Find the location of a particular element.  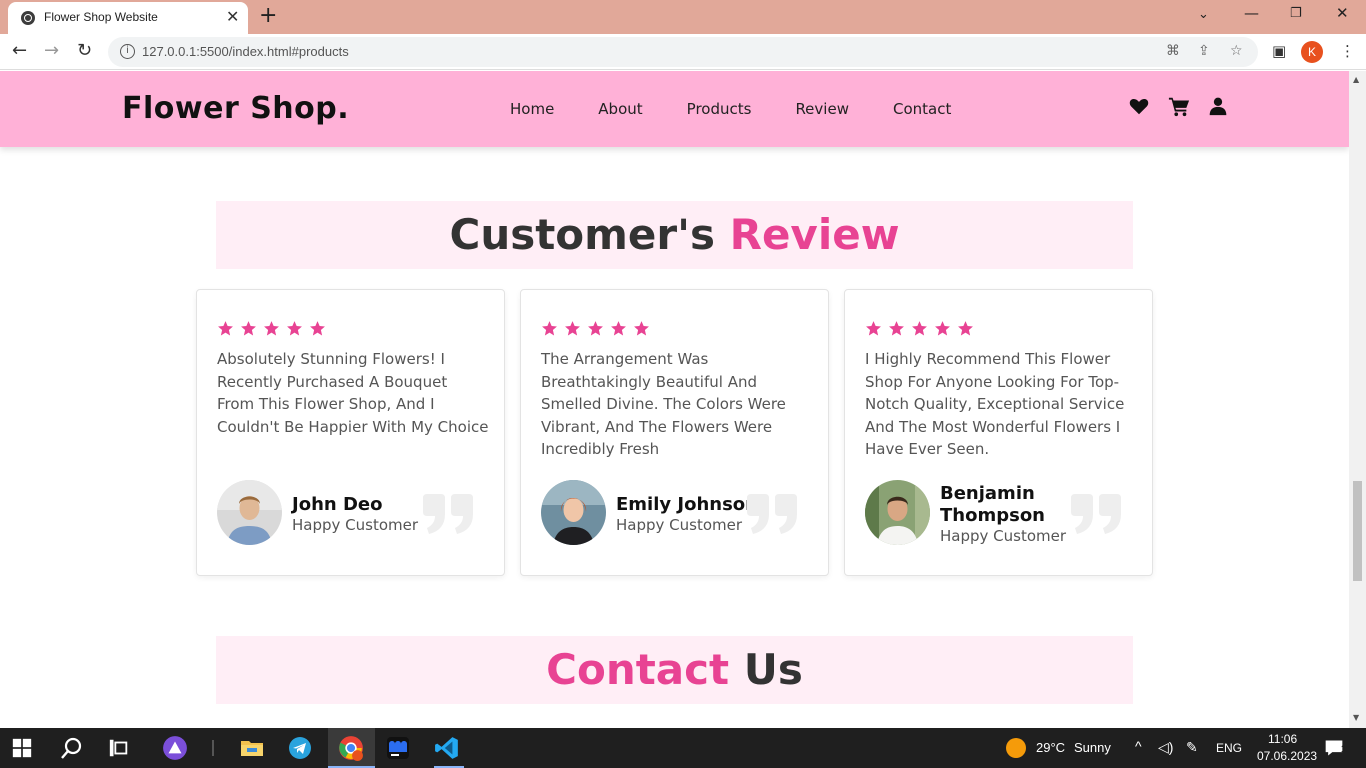

profile-avatar: K is located at coordinates (1312, 52).